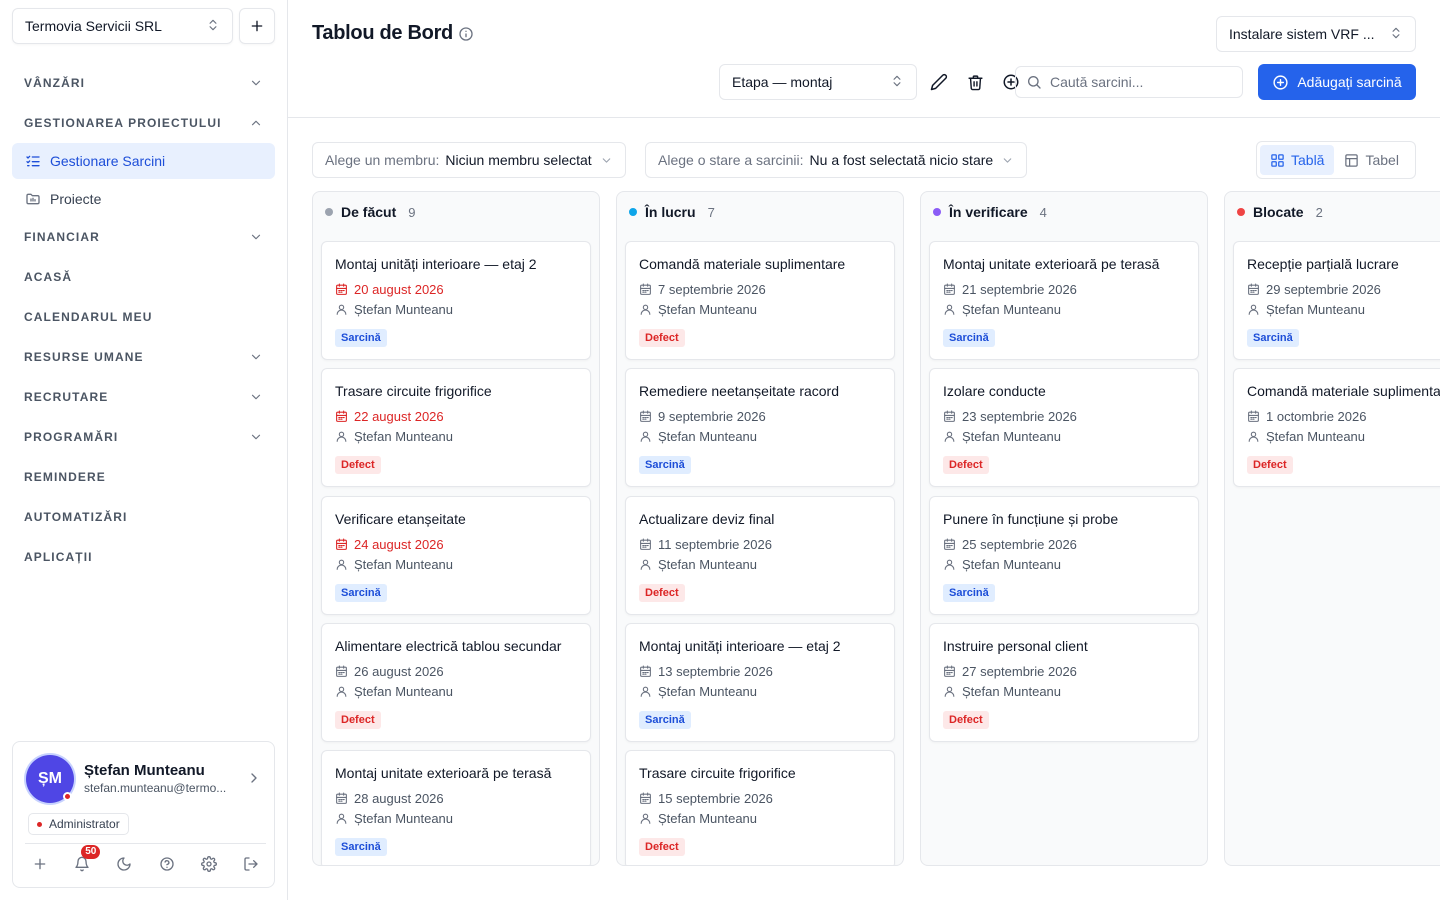  What do you see at coordinates (254, 779) in the screenshot?
I see `chevron-right-icon` at bounding box center [254, 779].